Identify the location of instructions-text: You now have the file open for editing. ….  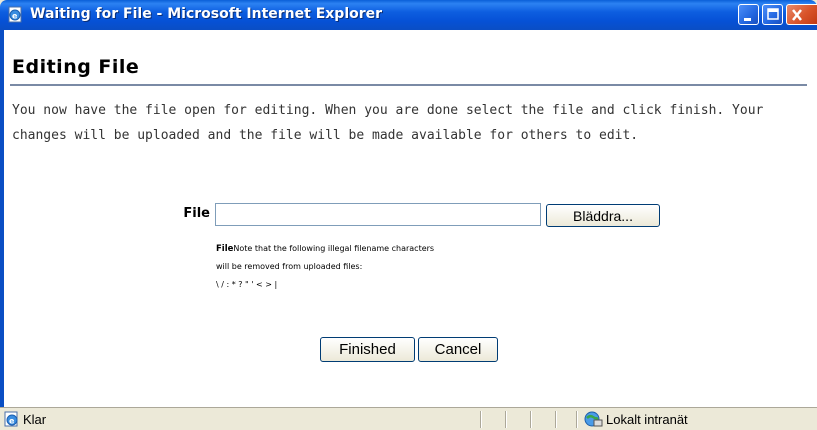
(388, 123).